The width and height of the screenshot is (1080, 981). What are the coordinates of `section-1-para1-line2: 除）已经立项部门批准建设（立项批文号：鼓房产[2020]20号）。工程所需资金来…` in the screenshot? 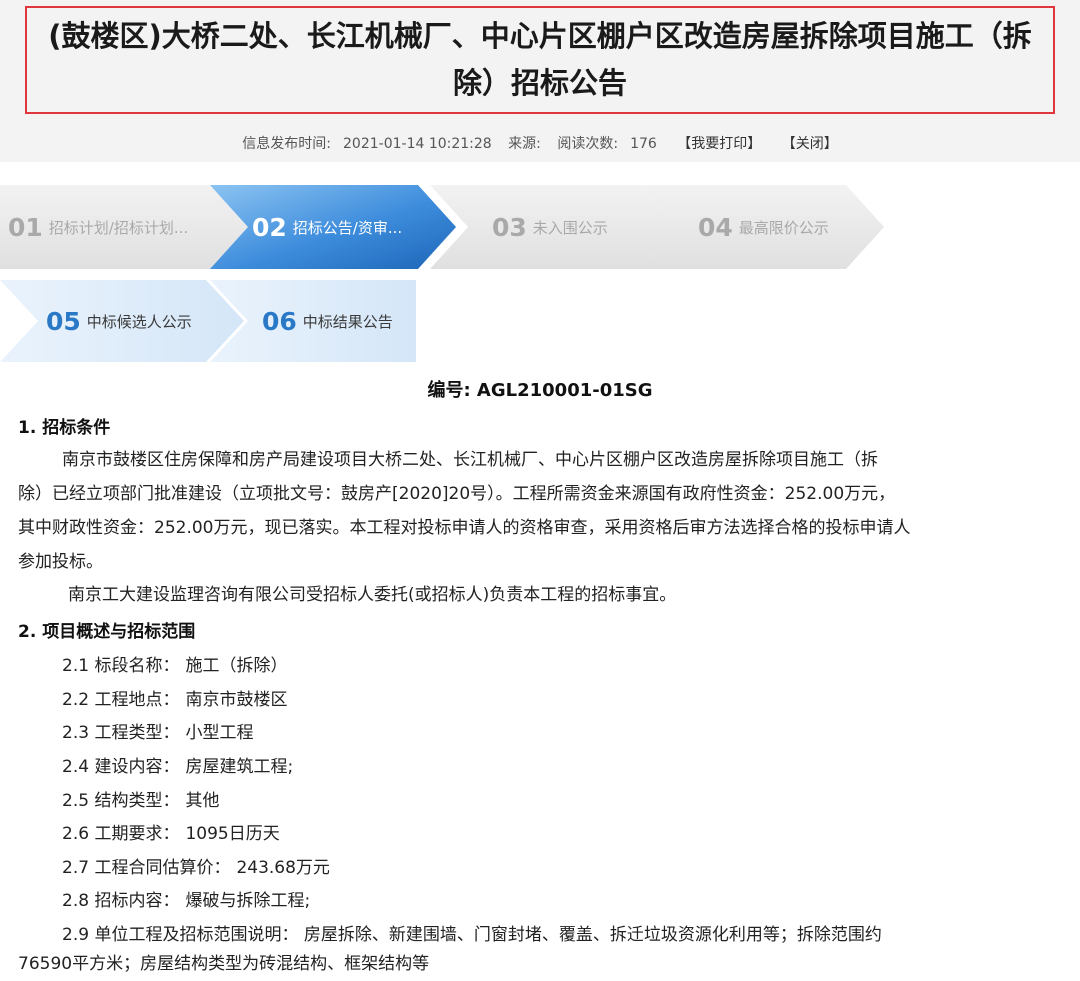 It's located at (457, 494).